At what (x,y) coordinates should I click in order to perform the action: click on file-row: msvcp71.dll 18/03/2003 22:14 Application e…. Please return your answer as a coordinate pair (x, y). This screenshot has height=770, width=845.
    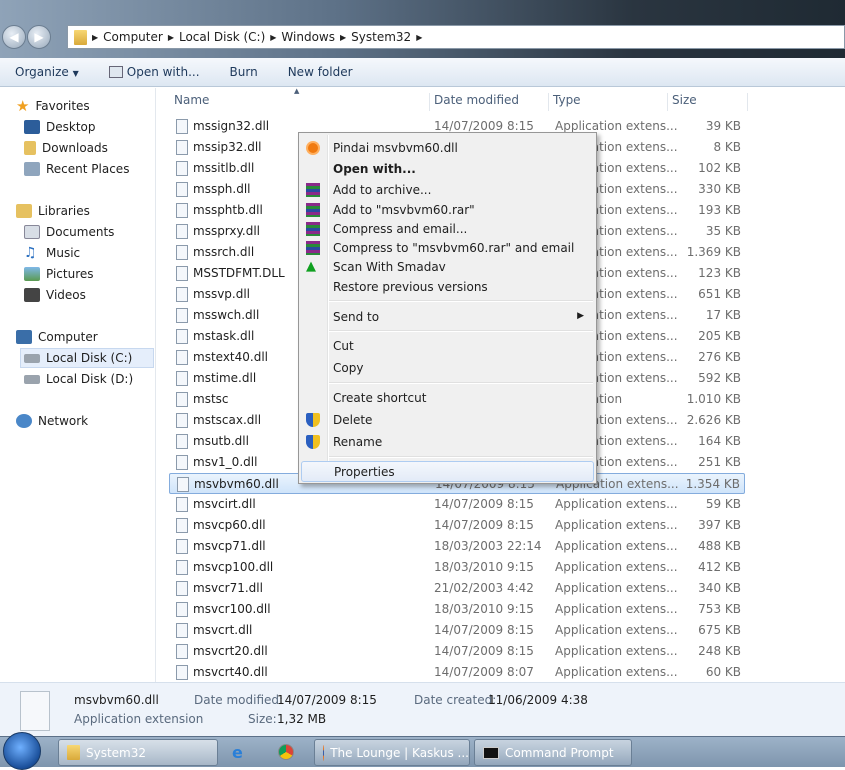
    Looking at the image, I should click on (457, 546).